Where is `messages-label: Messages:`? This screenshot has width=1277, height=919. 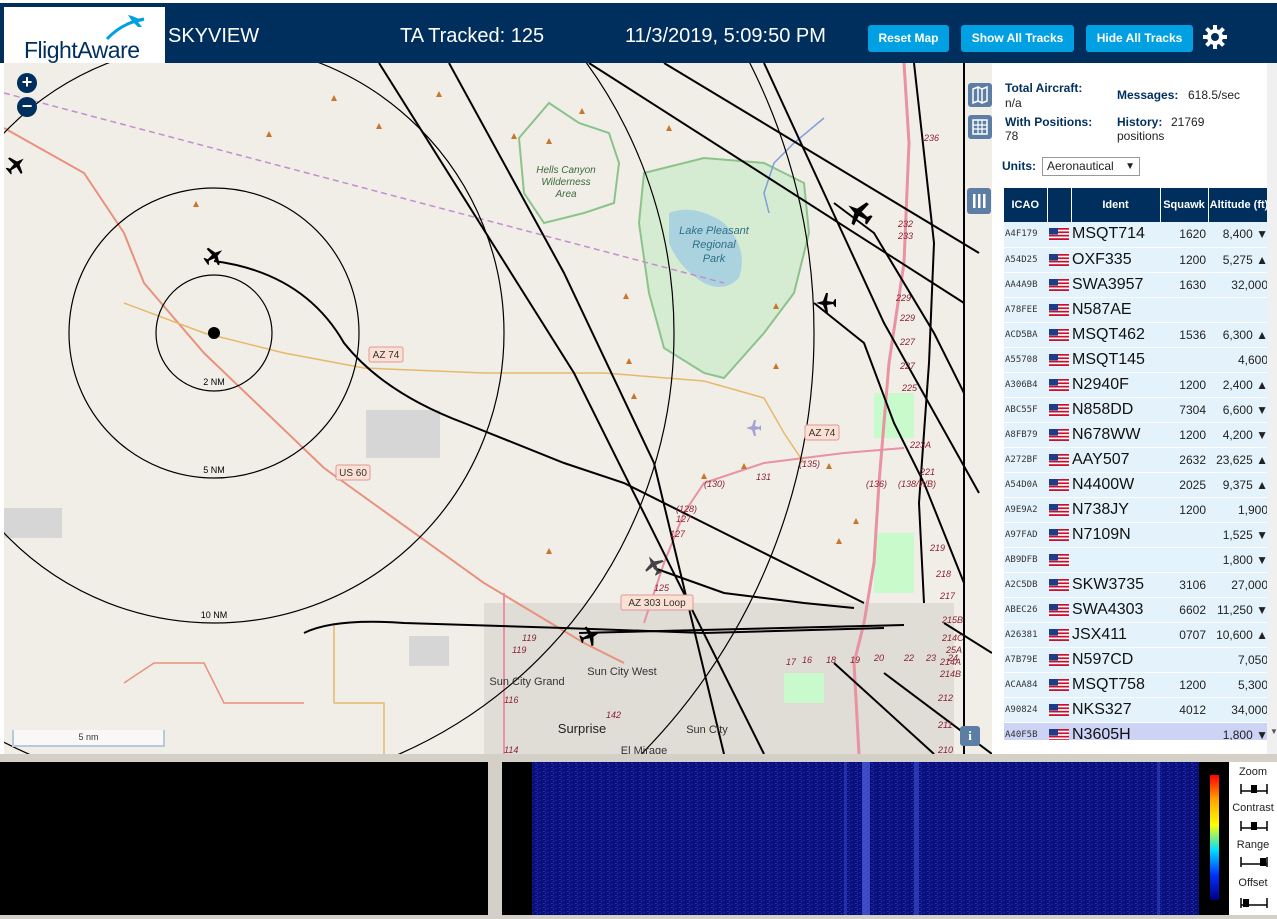
messages-label: Messages: is located at coordinates (1148, 95).